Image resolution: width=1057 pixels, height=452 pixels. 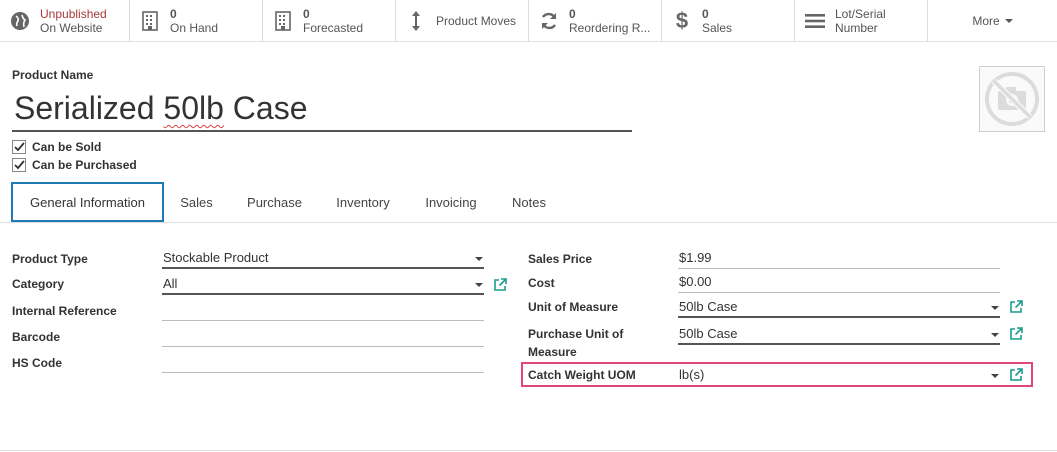 What do you see at coordinates (173, 14) in the screenshot?
I see `on-hand-count: 0` at bounding box center [173, 14].